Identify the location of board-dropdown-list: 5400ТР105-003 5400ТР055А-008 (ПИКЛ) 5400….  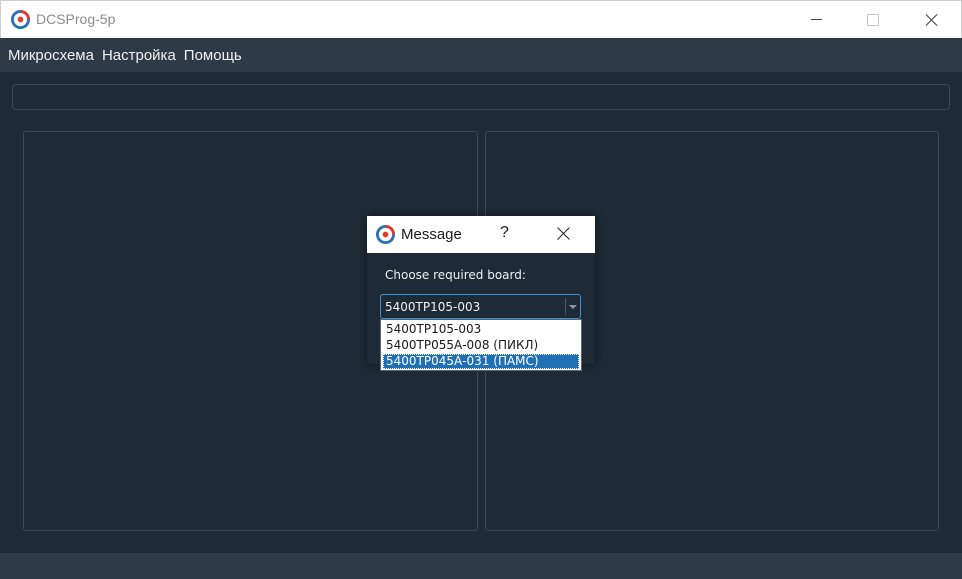
(481, 345).